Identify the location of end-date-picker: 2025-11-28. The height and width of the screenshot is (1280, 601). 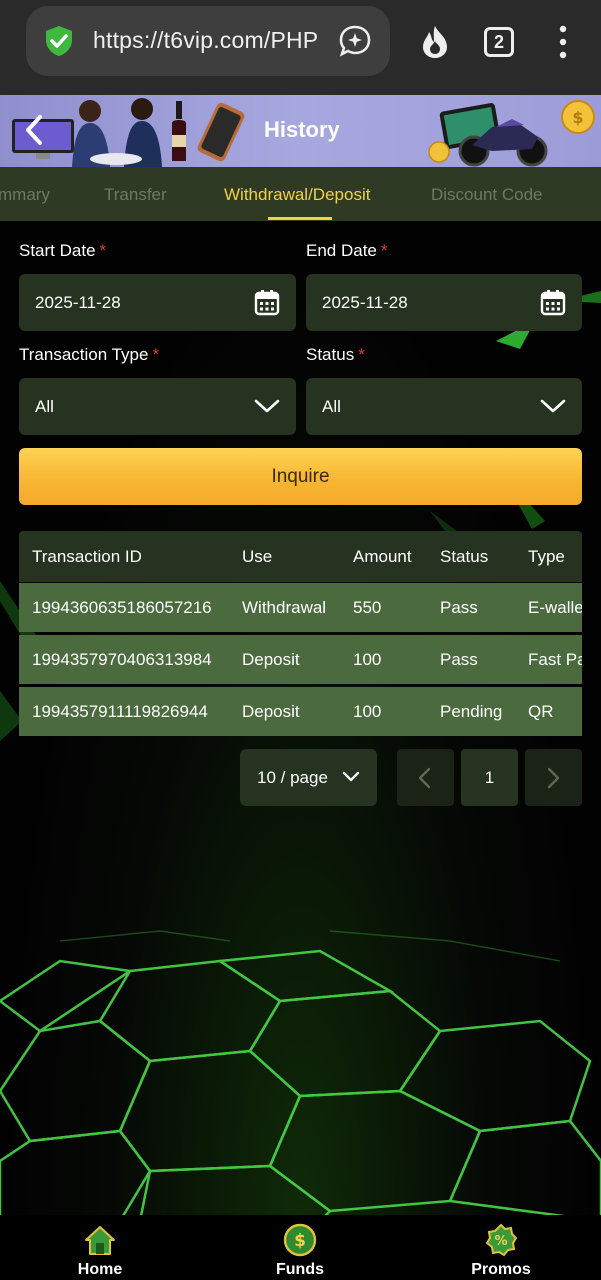
(444, 302).